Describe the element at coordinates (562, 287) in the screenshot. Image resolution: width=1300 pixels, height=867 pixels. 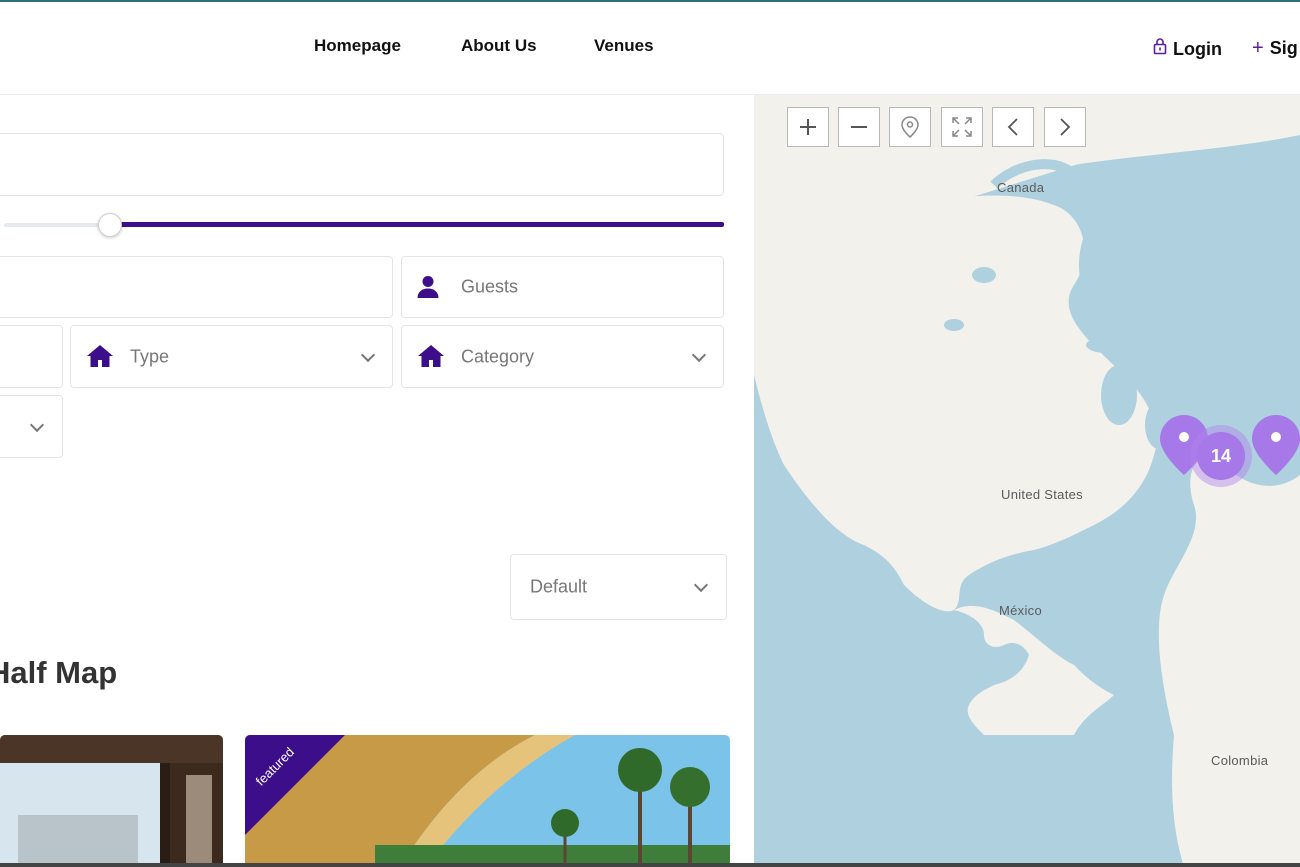
I see `guests-input: Guests` at that location.